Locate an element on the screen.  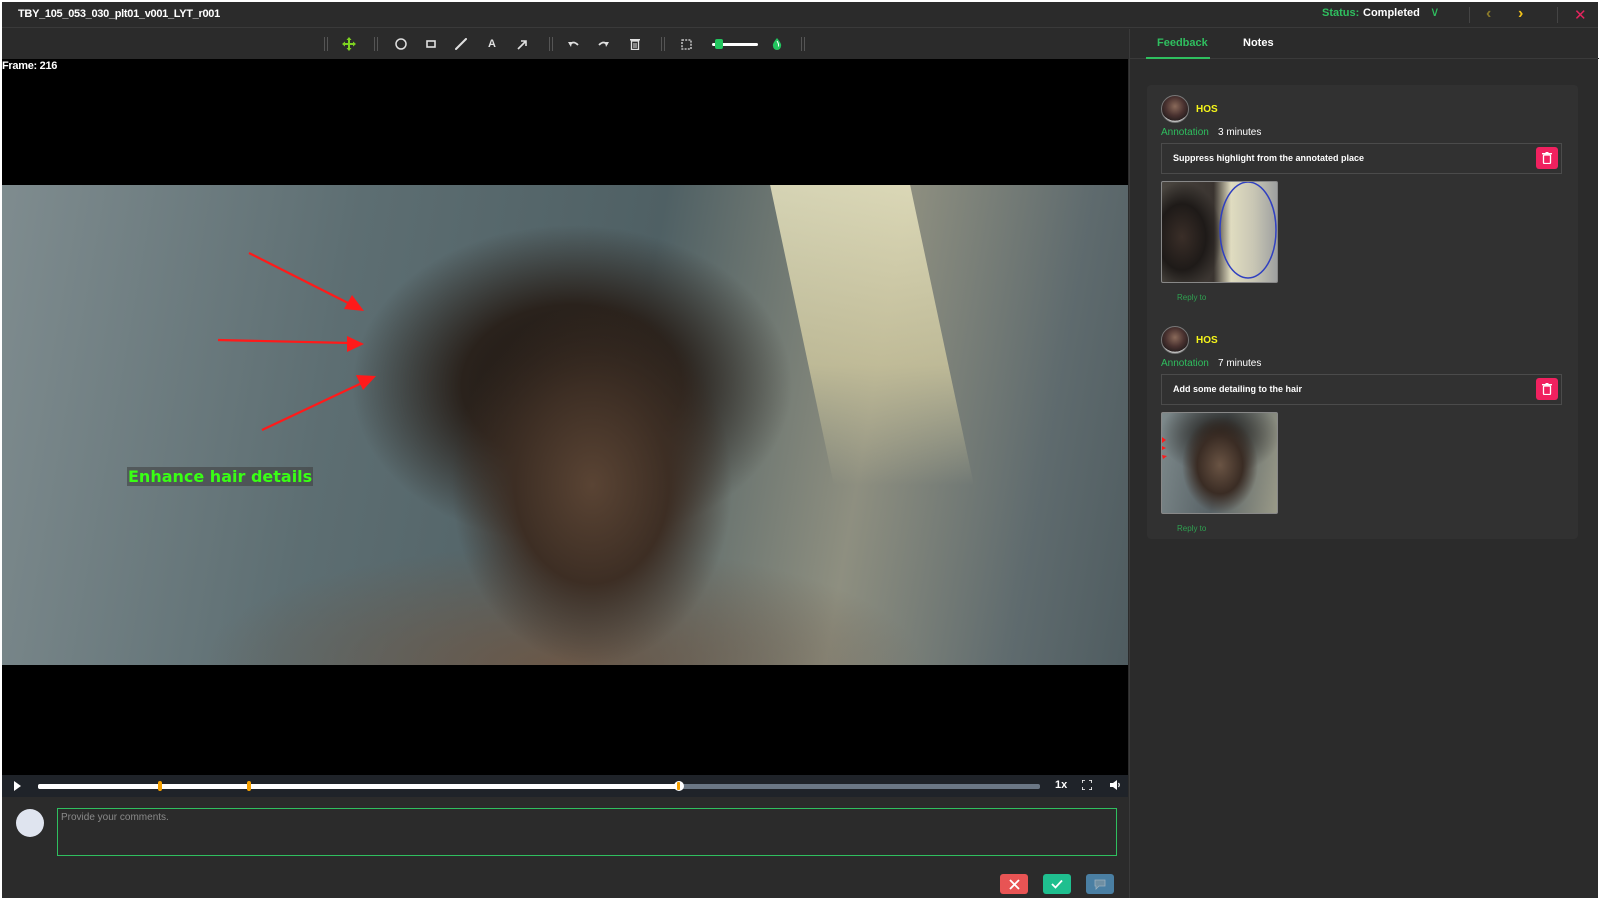
volume-button is located at coordinates (1116, 785).